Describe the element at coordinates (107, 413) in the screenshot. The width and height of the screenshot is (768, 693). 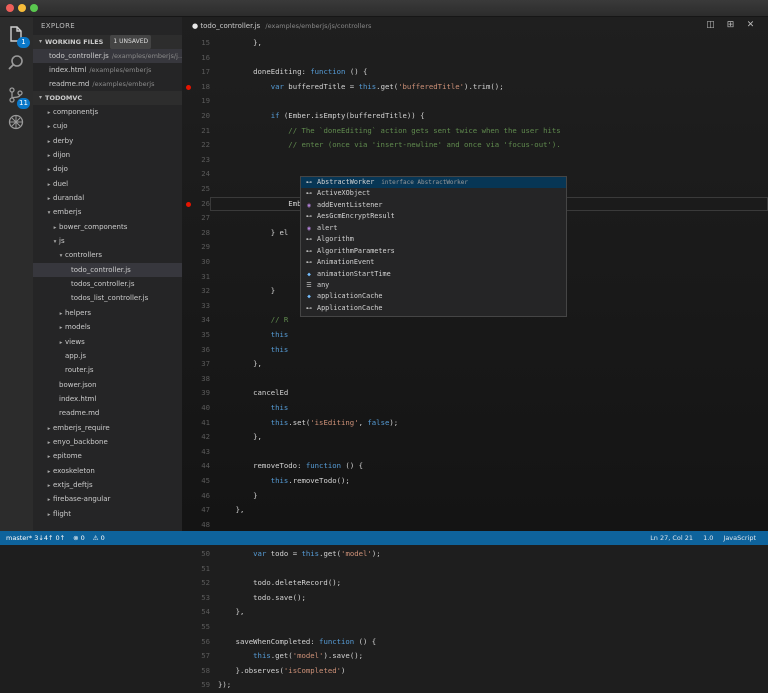
I see `tree-item: readme.md` at that location.